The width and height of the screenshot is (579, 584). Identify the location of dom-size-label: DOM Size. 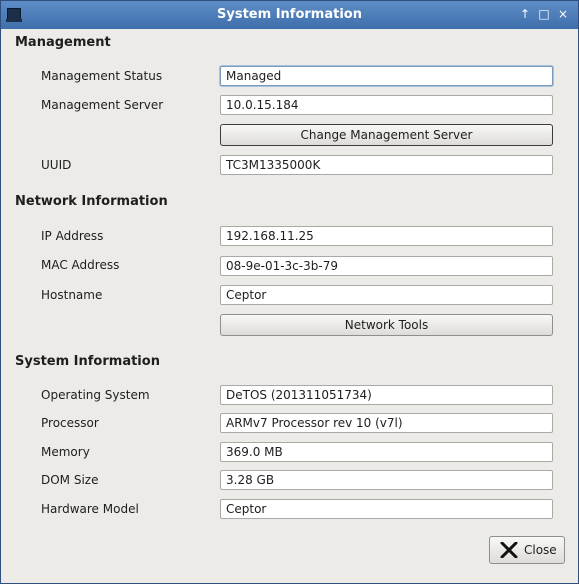
(70, 480).